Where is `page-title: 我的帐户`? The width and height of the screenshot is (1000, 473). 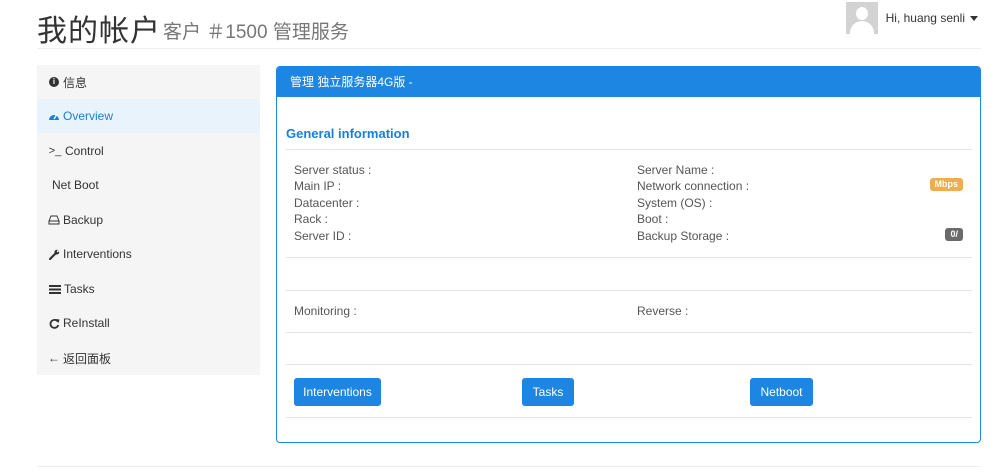 page-title: 我的帐户 is located at coordinates (99, 31).